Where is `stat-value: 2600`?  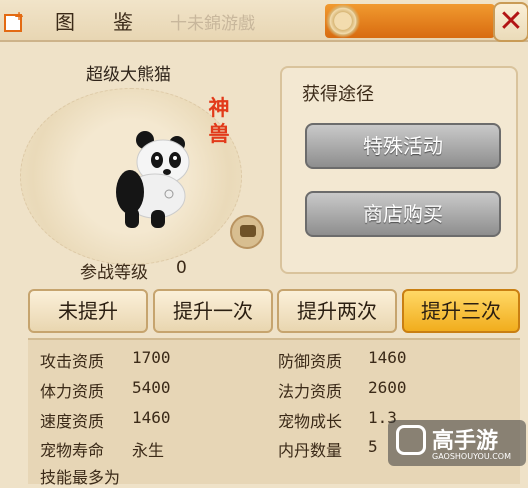
stat-value: 2600 is located at coordinates (387, 387).